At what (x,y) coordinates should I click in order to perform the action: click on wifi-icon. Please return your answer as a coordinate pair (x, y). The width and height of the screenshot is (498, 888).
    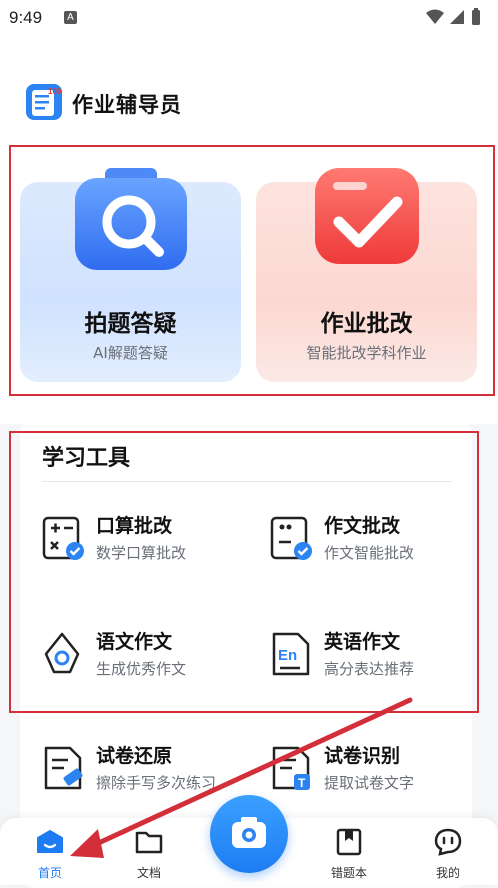
    Looking at the image, I should click on (435, 16).